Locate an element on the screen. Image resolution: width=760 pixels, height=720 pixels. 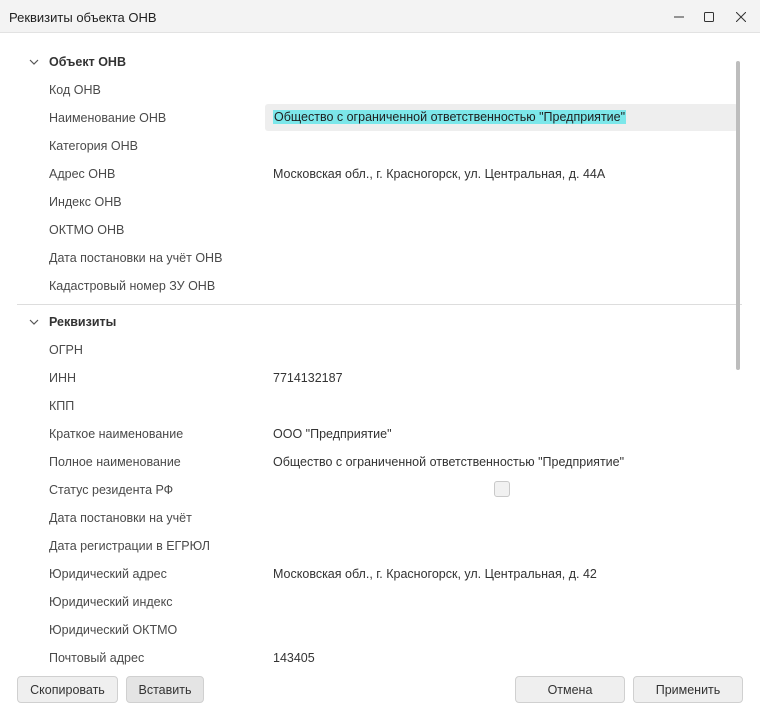
cancel-button: Отмена is located at coordinates (570, 689).